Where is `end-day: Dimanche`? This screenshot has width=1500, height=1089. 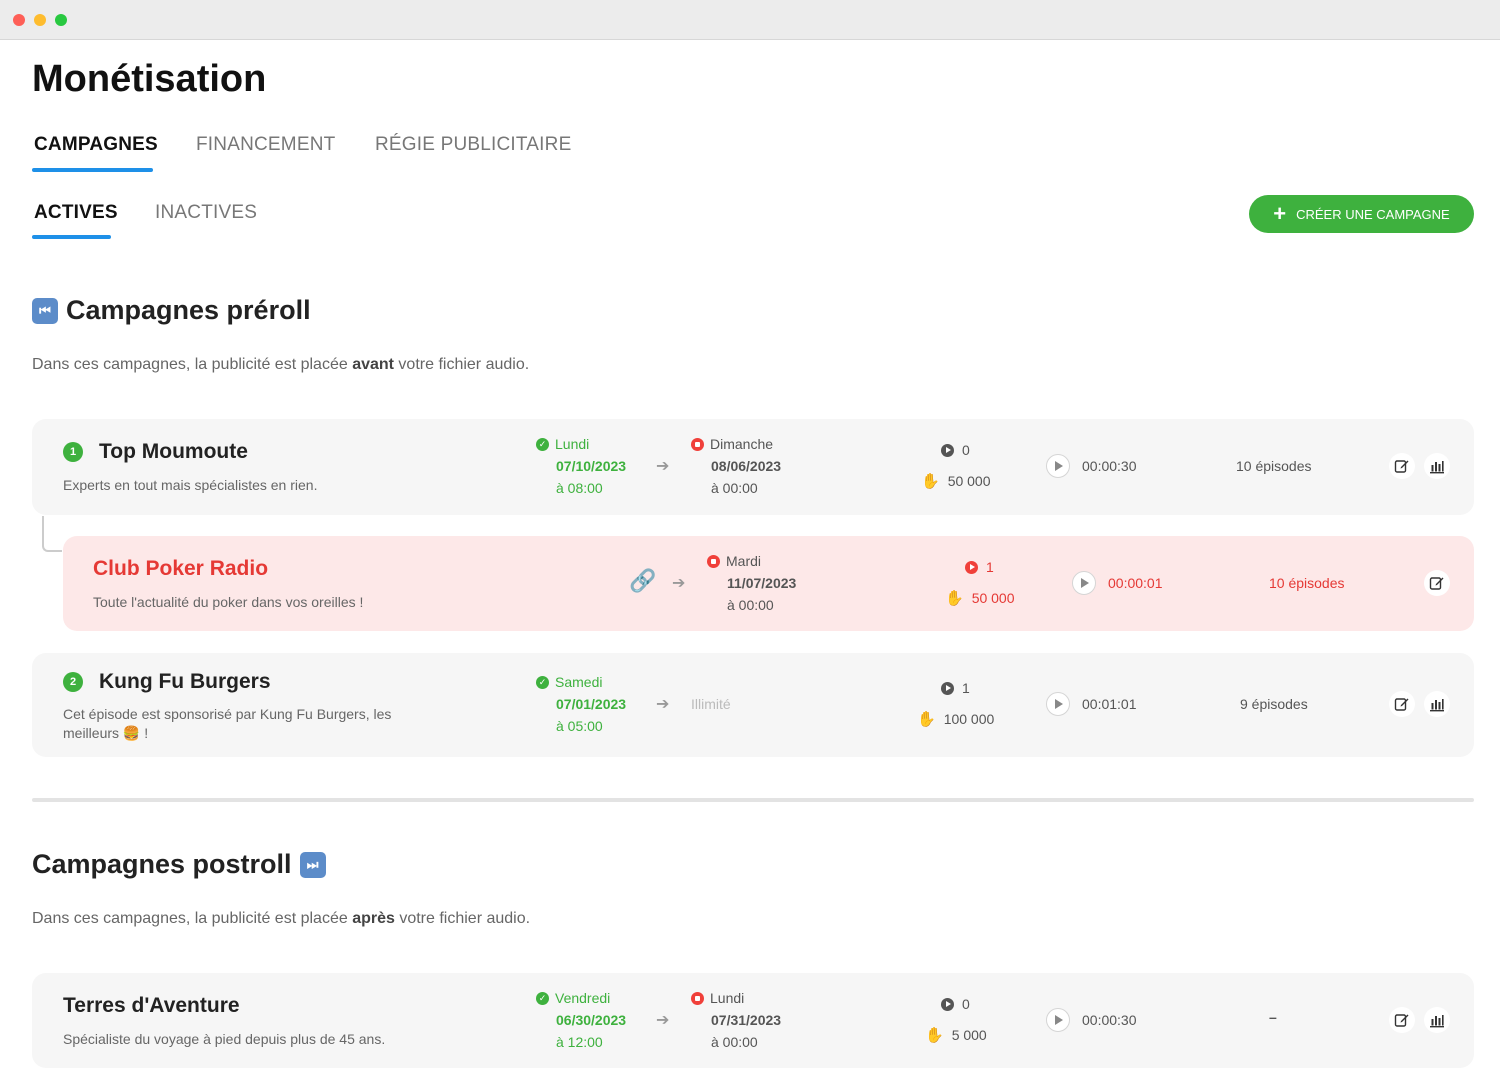
end-day: Dimanche is located at coordinates (742, 444).